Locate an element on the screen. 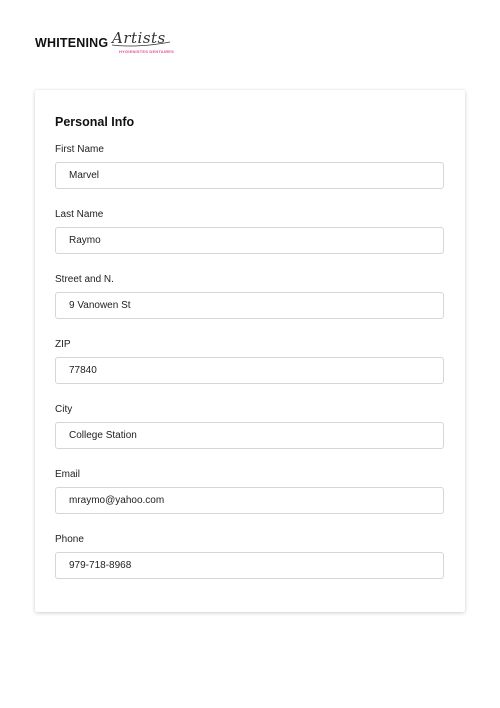 This screenshot has height=708, width=500. last-name-value: Raymo is located at coordinates (85, 240).